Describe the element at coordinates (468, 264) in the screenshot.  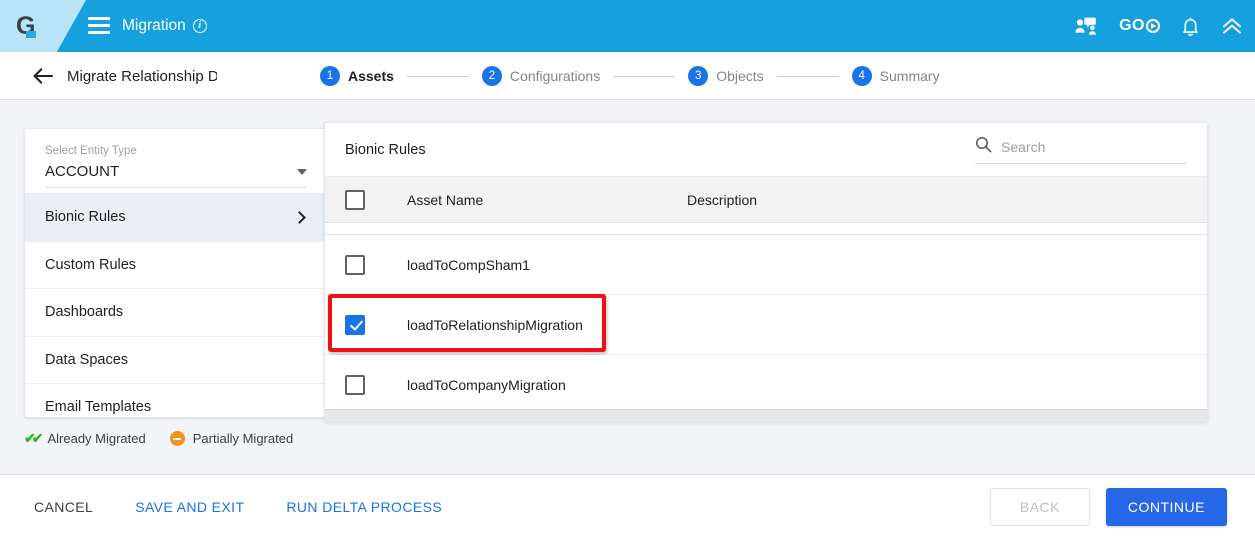
I see `cell-asset-name: loadToCompSham1` at that location.